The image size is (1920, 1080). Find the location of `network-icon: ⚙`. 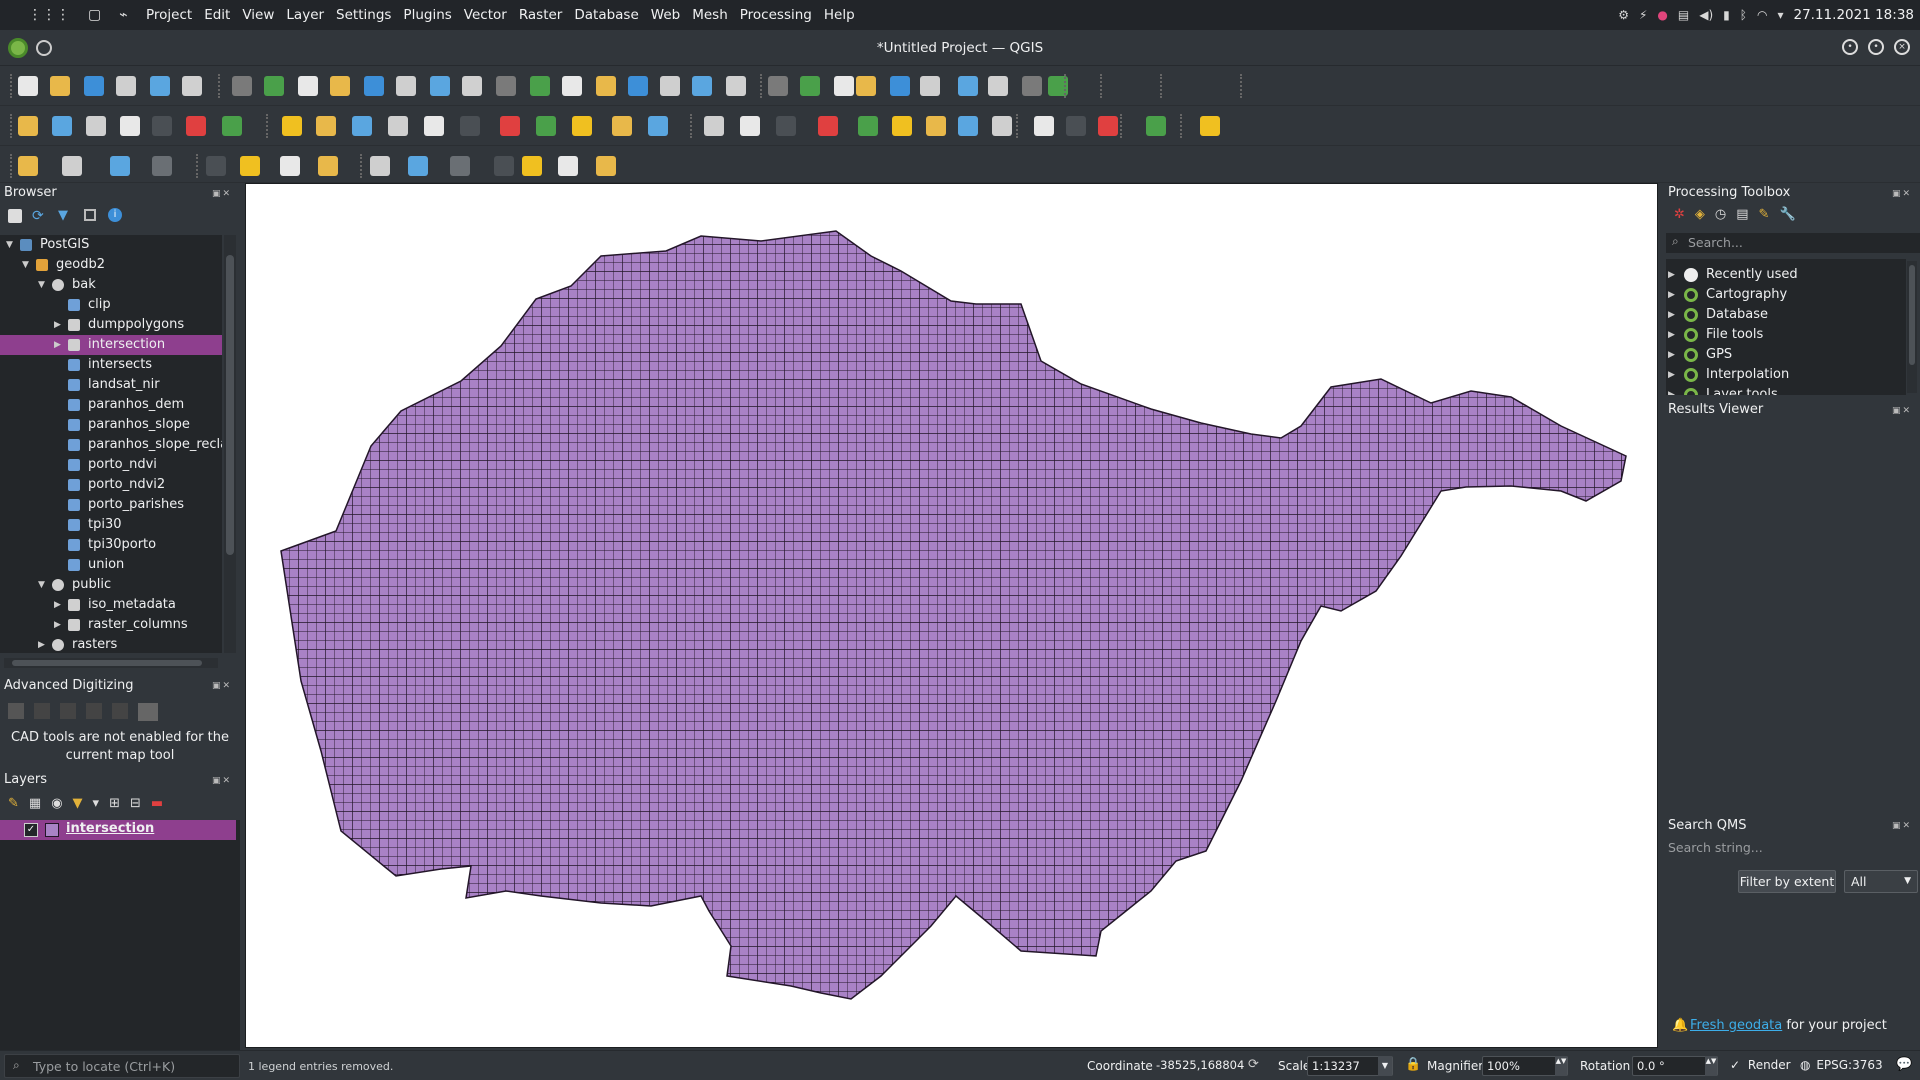

network-icon: ⚙ is located at coordinates (1623, 15).